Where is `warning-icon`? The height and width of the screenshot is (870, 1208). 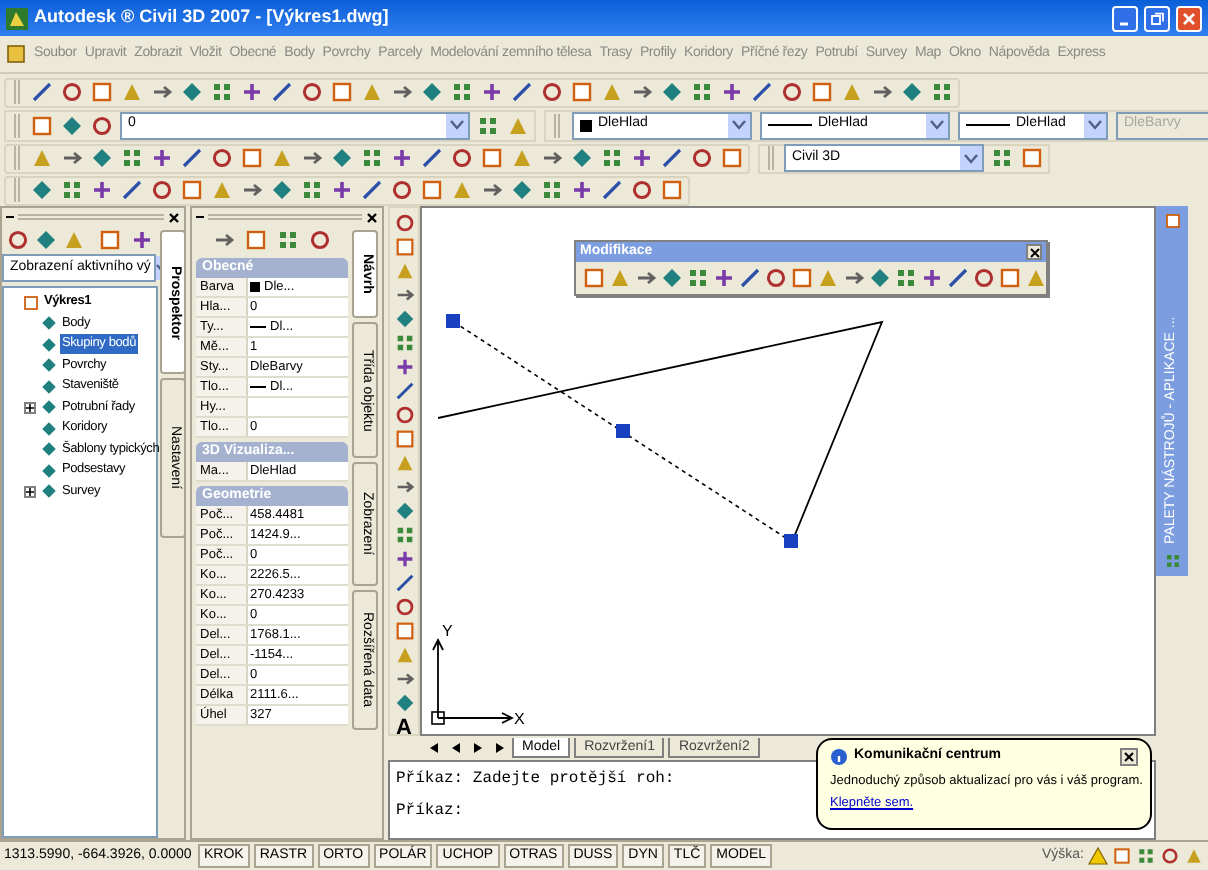
warning-icon is located at coordinates (1098, 856).